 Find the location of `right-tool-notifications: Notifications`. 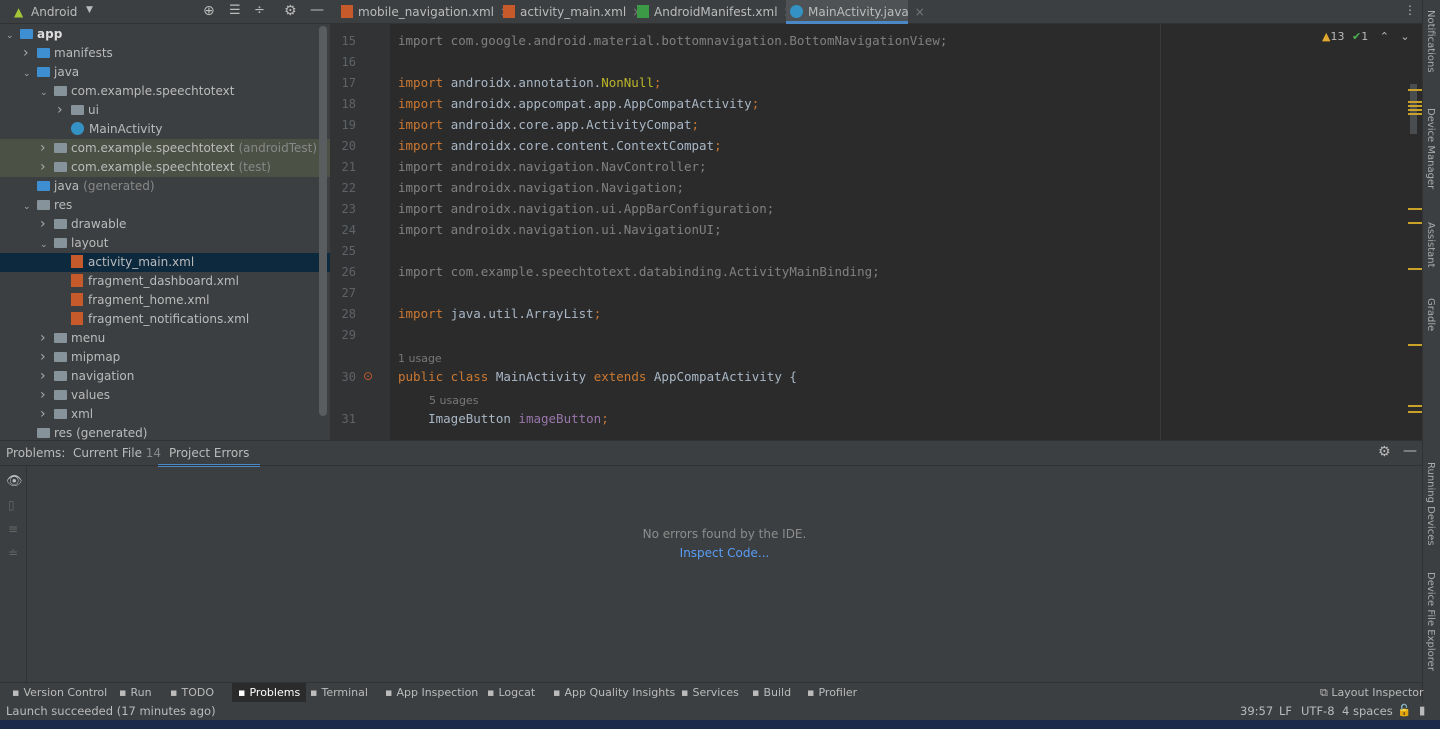

right-tool-notifications: Notifications is located at coordinates (1430, 41).